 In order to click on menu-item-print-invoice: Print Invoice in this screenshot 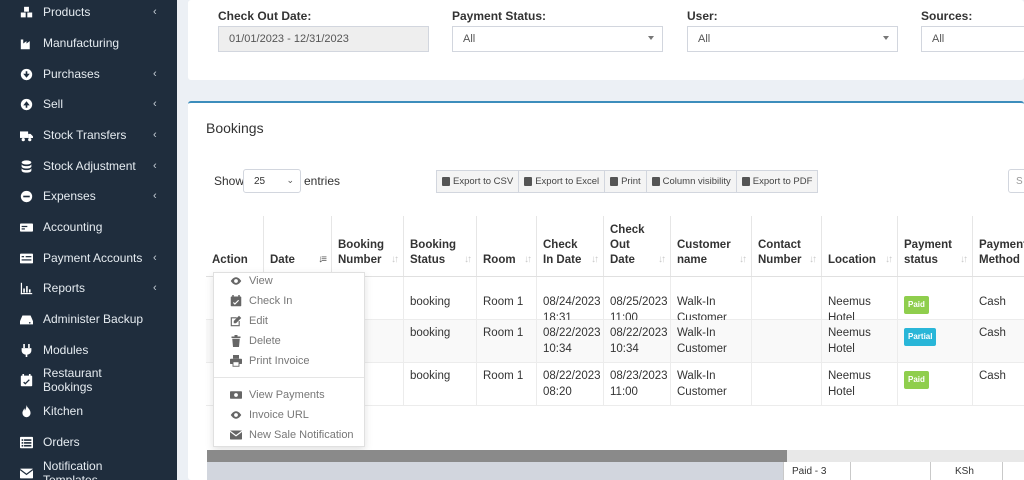, I will do `click(289, 361)`.